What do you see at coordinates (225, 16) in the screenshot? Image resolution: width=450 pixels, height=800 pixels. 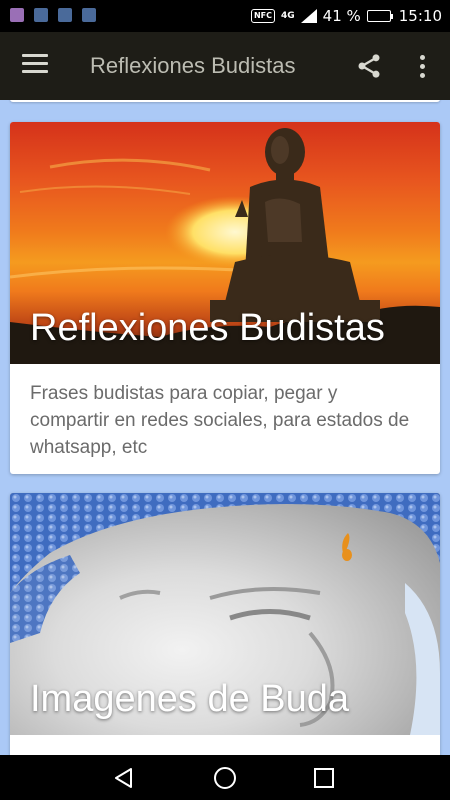 I see `status-bar: NFC 4G 41 % 15:10` at bounding box center [225, 16].